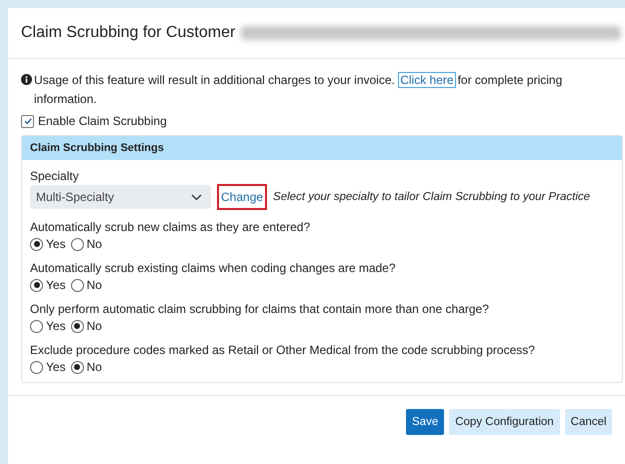 Image resolution: width=625 pixels, height=464 pixels. I want to click on dialog-title: Claim Scrubbing for Customer, so click(128, 33).